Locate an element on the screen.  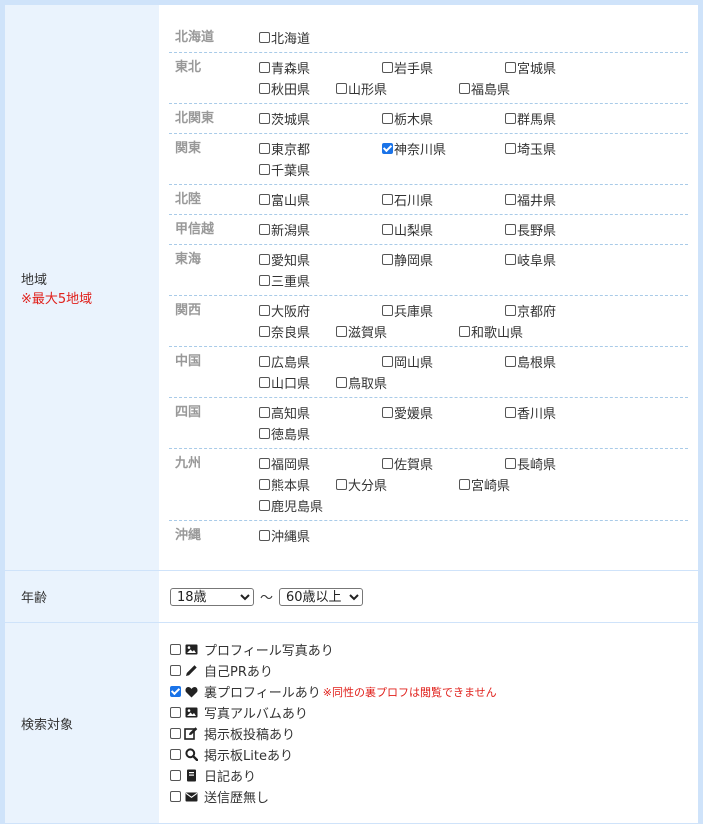
prefecture-option: 島根県 is located at coordinates (566, 361).